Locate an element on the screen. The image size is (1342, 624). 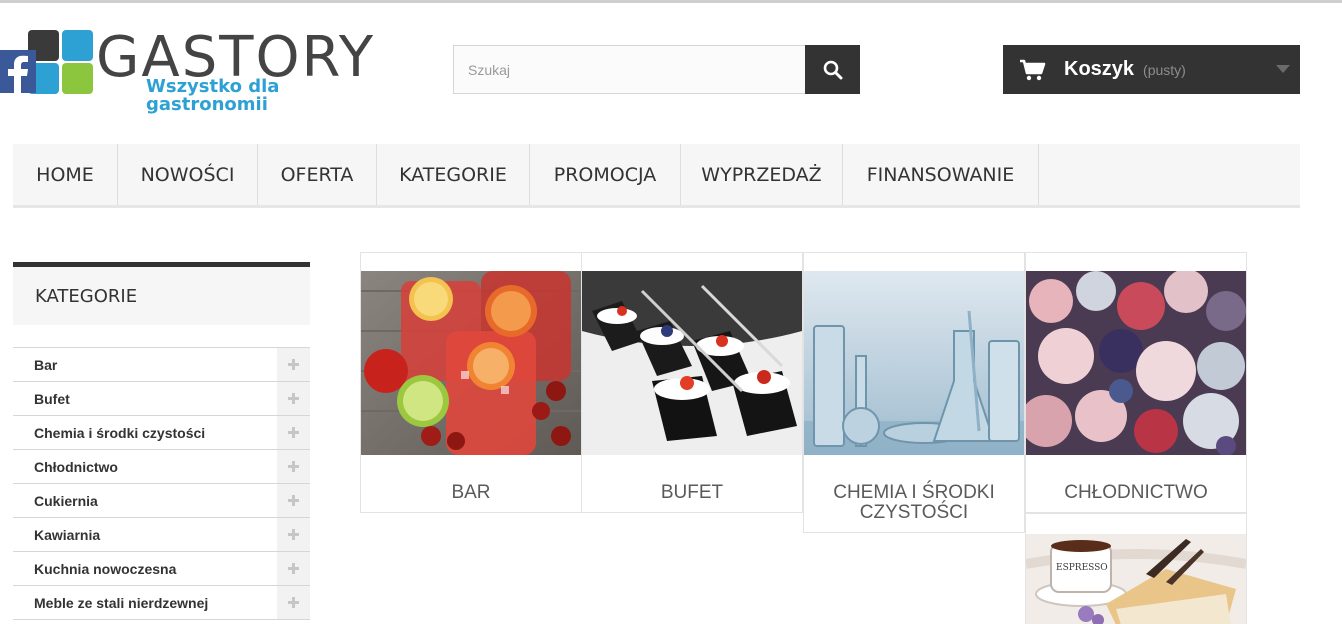
category-label: Cukiernia is located at coordinates (66, 500).